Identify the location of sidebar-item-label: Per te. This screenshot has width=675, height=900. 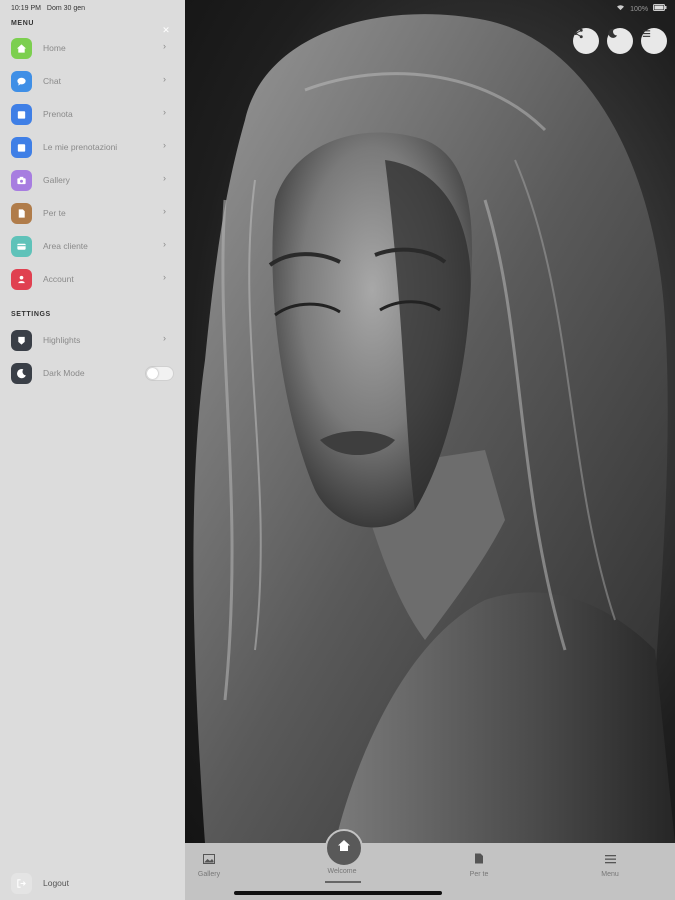
(54, 213).